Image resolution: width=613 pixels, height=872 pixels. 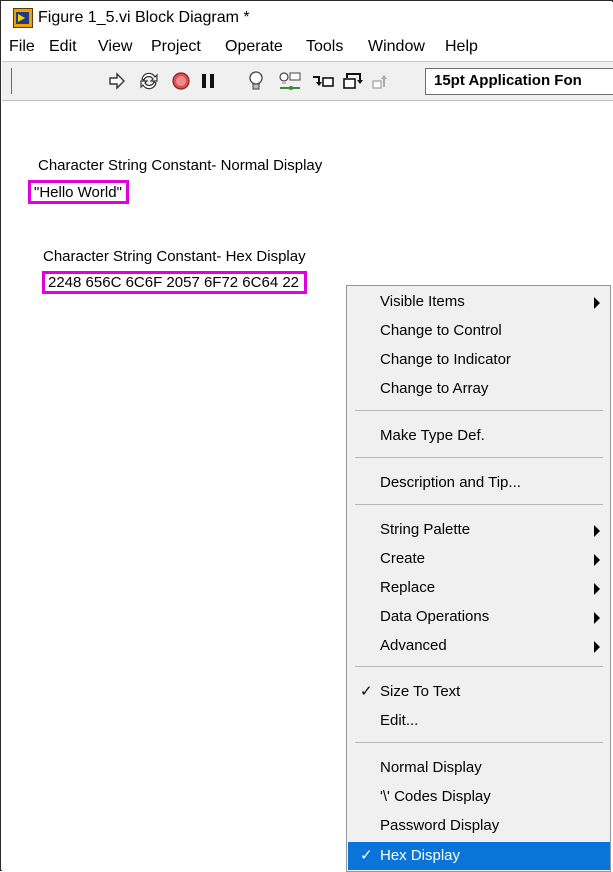 I want to click on step-out-icon, so click(x=382, y=81).